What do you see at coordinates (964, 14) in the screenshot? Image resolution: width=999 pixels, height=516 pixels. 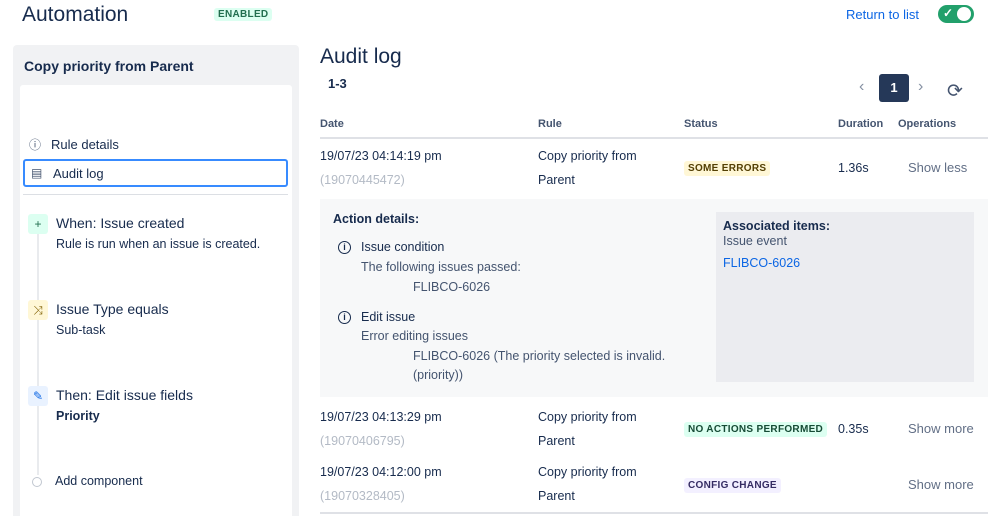 I see `toggle-knob` at bounding box center [964, 14].